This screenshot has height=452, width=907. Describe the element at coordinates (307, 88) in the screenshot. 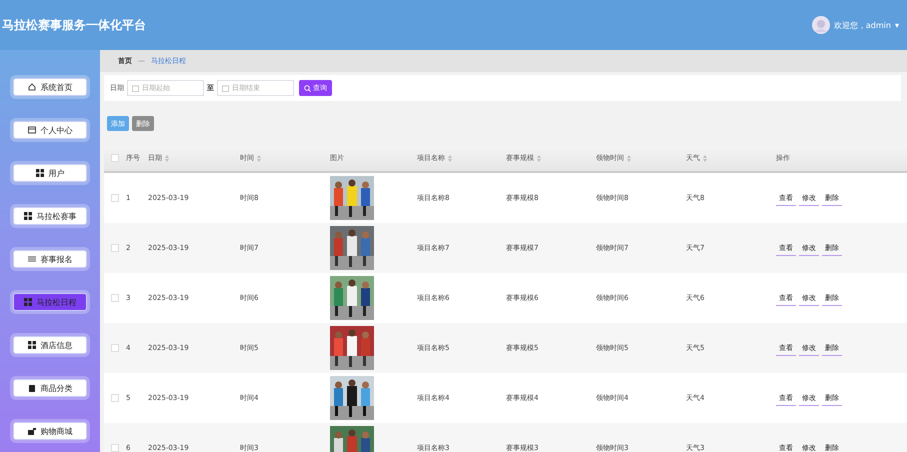

I see `search-icon` at that location.